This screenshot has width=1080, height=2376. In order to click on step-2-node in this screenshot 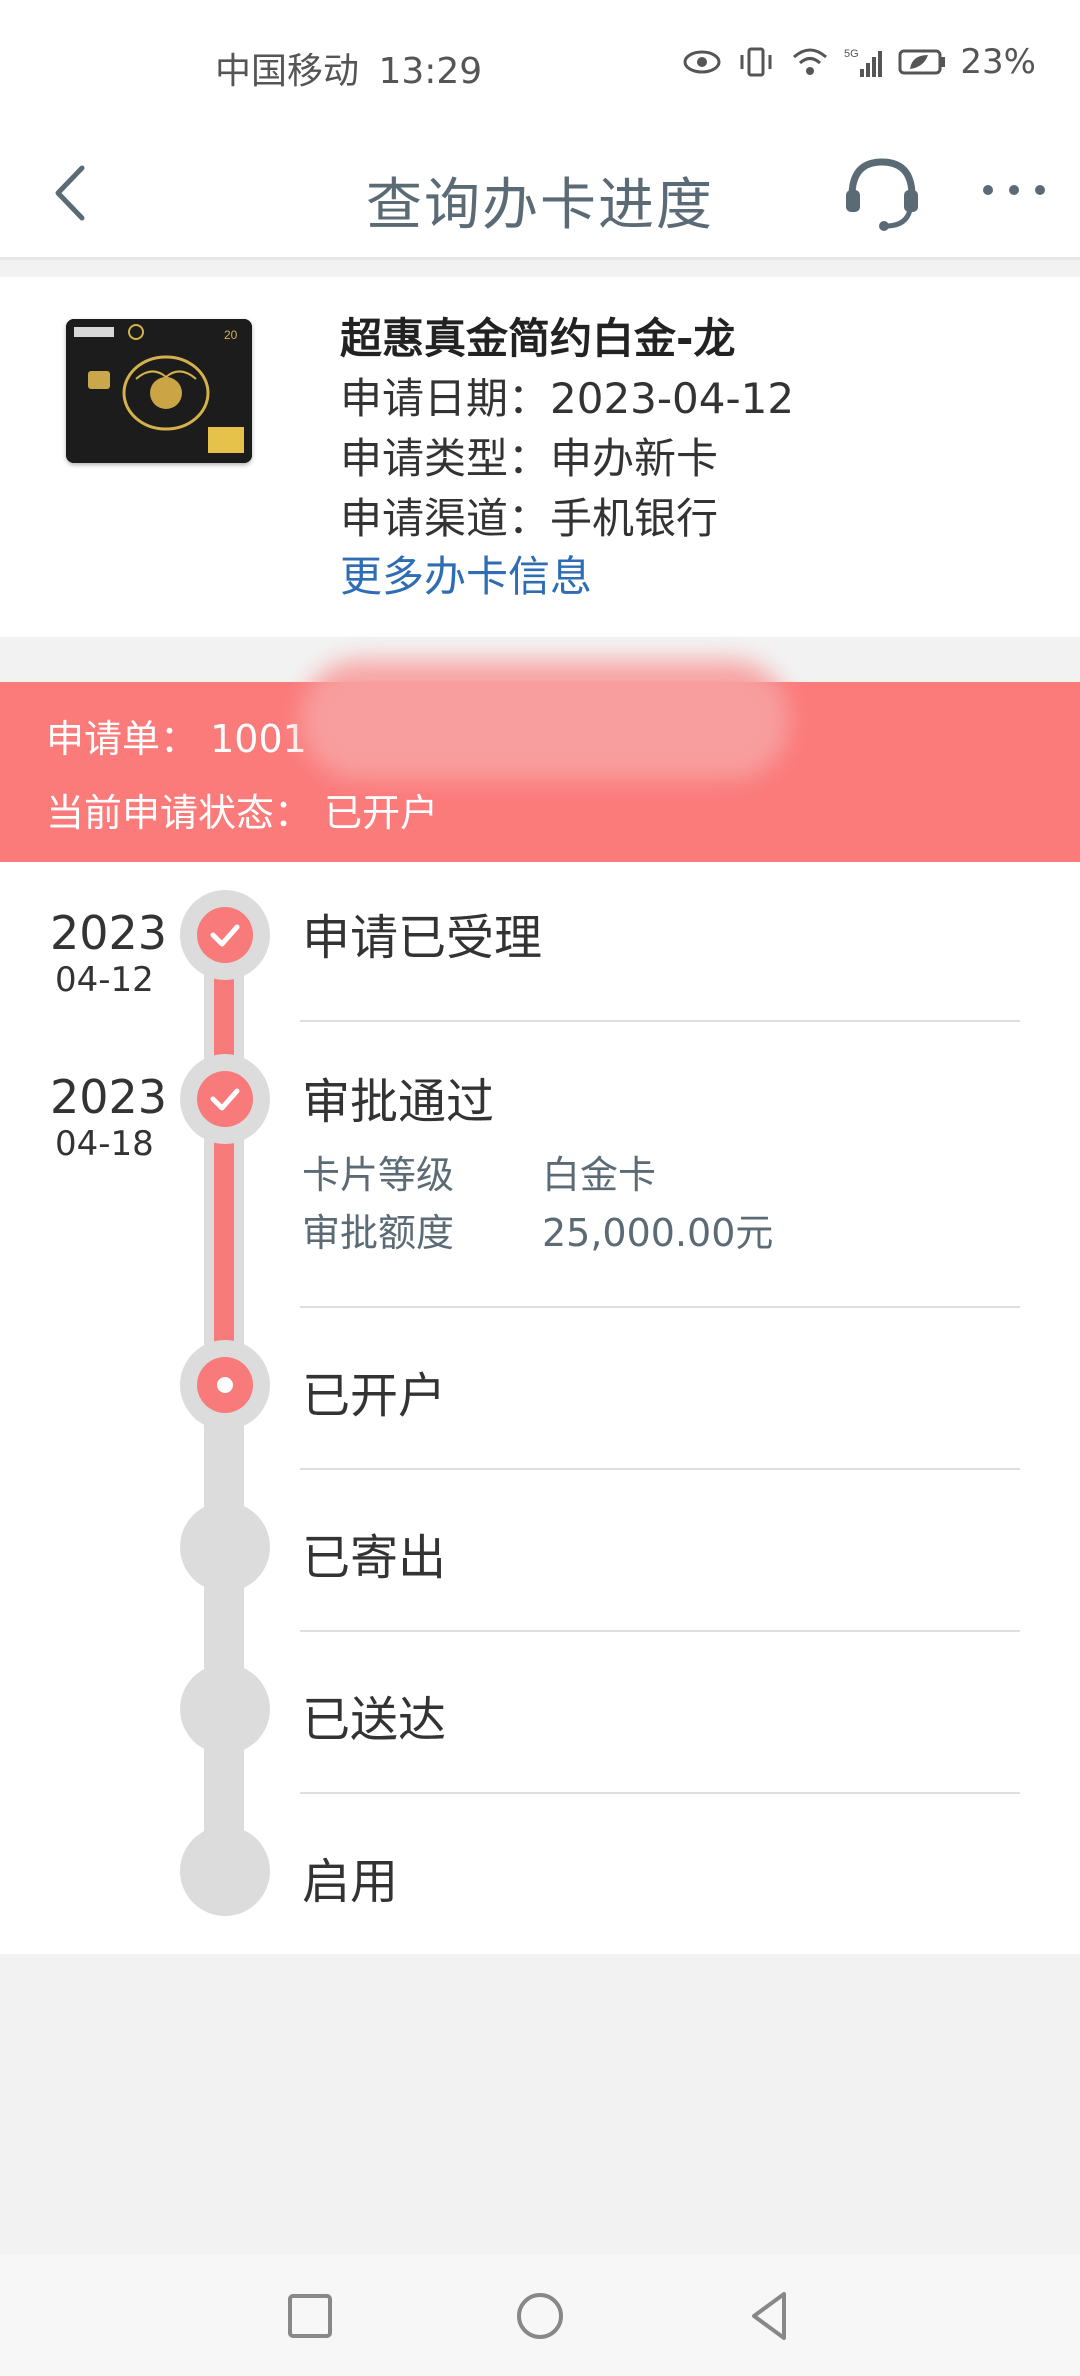, I will do `click(225, 1099)`.